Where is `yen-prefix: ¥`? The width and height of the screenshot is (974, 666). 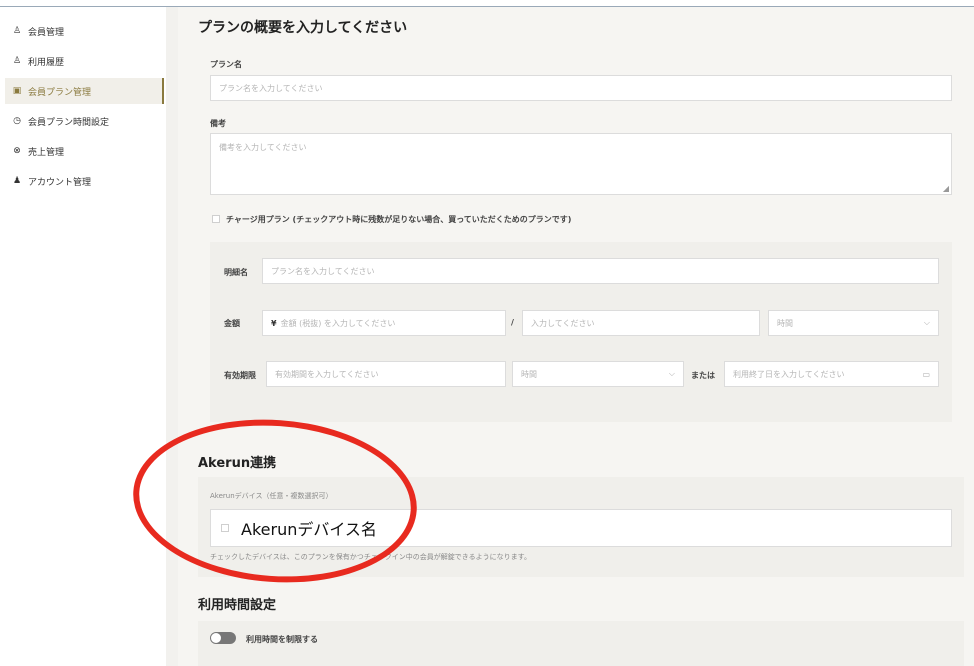 yen-prefix: ¥ is located at coordinates (274, 323).